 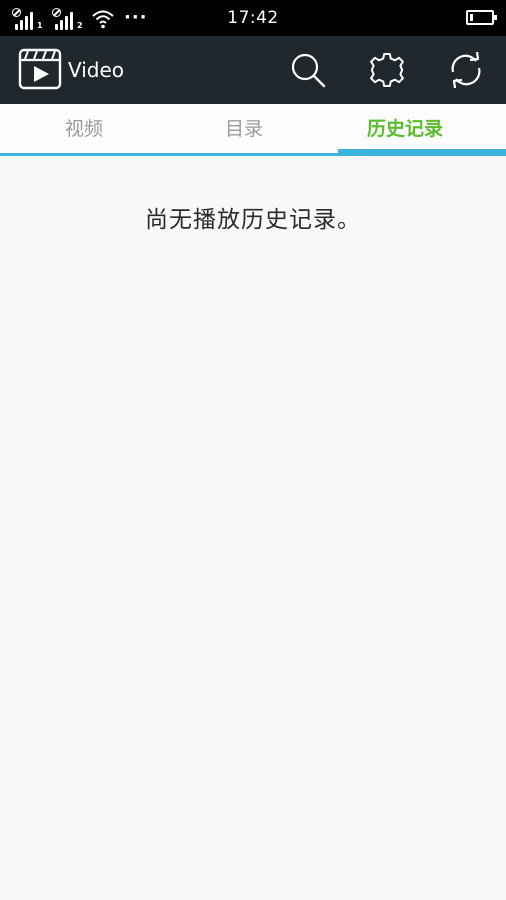 I want to click on search-button, so click(x=308, y=70).